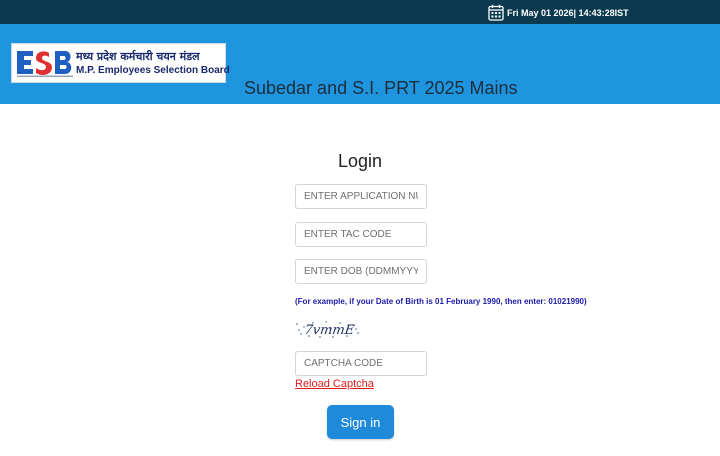 This screenshot has width=720, height=456. I want to click on esb-logo-mark, so click(45, 63).